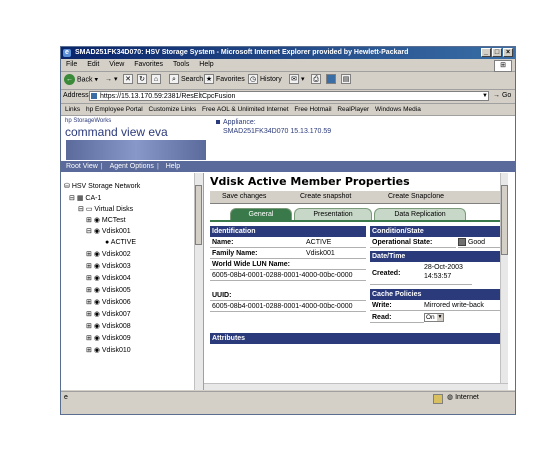 Image resolution: width=554 pixels, height=476 pixels. I want to click on tree-item: ⊟ ◉ Vdisk001, so click(108, 231).